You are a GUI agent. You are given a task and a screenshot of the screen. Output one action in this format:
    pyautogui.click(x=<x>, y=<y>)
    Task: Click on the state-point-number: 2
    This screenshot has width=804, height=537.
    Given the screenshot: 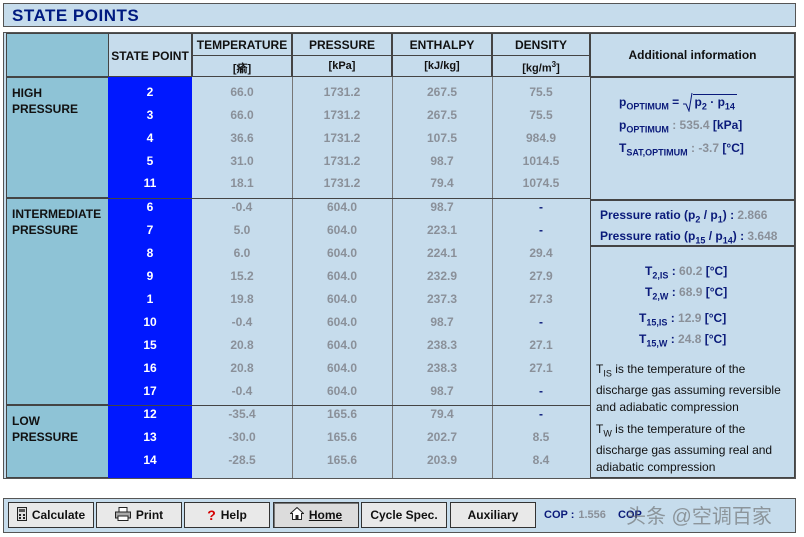 What is the action you would take?
    pyautogui.click(x=150, y=92)
    